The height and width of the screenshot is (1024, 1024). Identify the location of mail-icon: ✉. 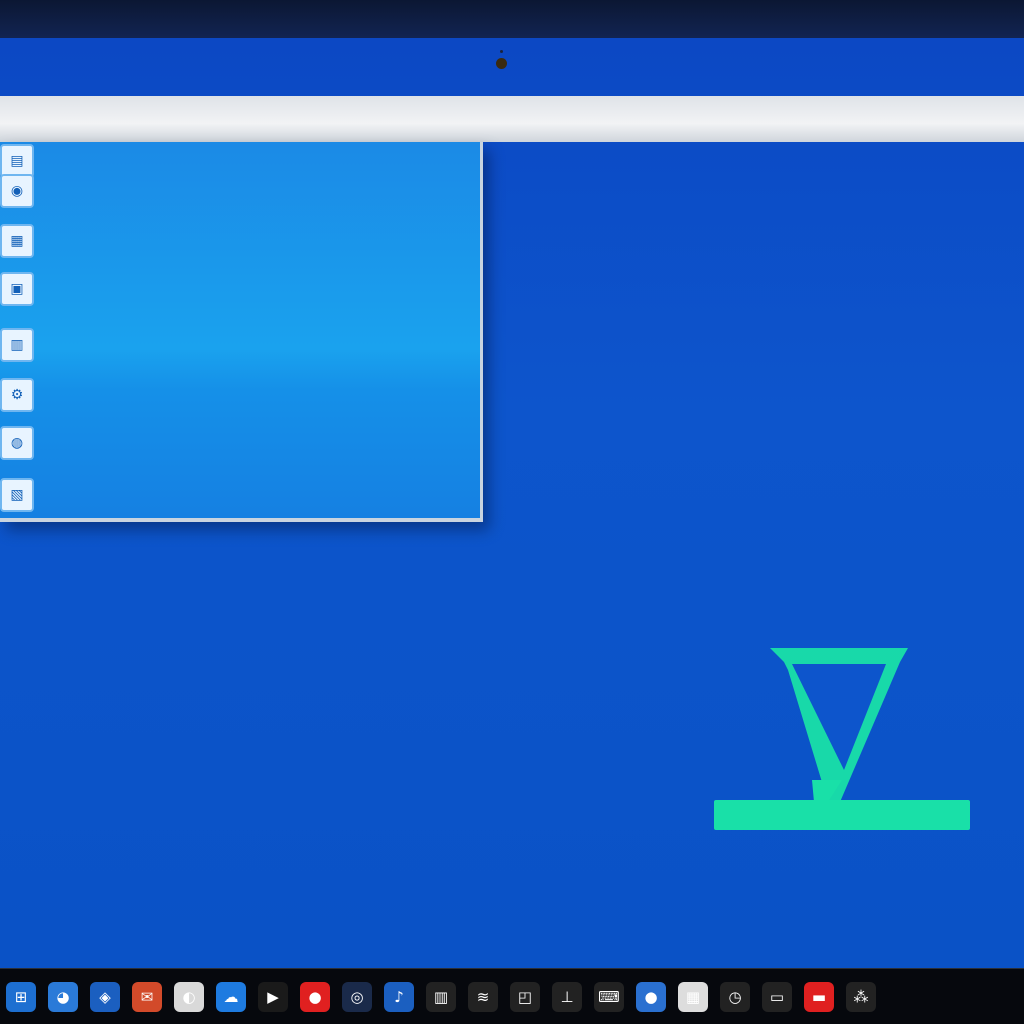
(147, 996).